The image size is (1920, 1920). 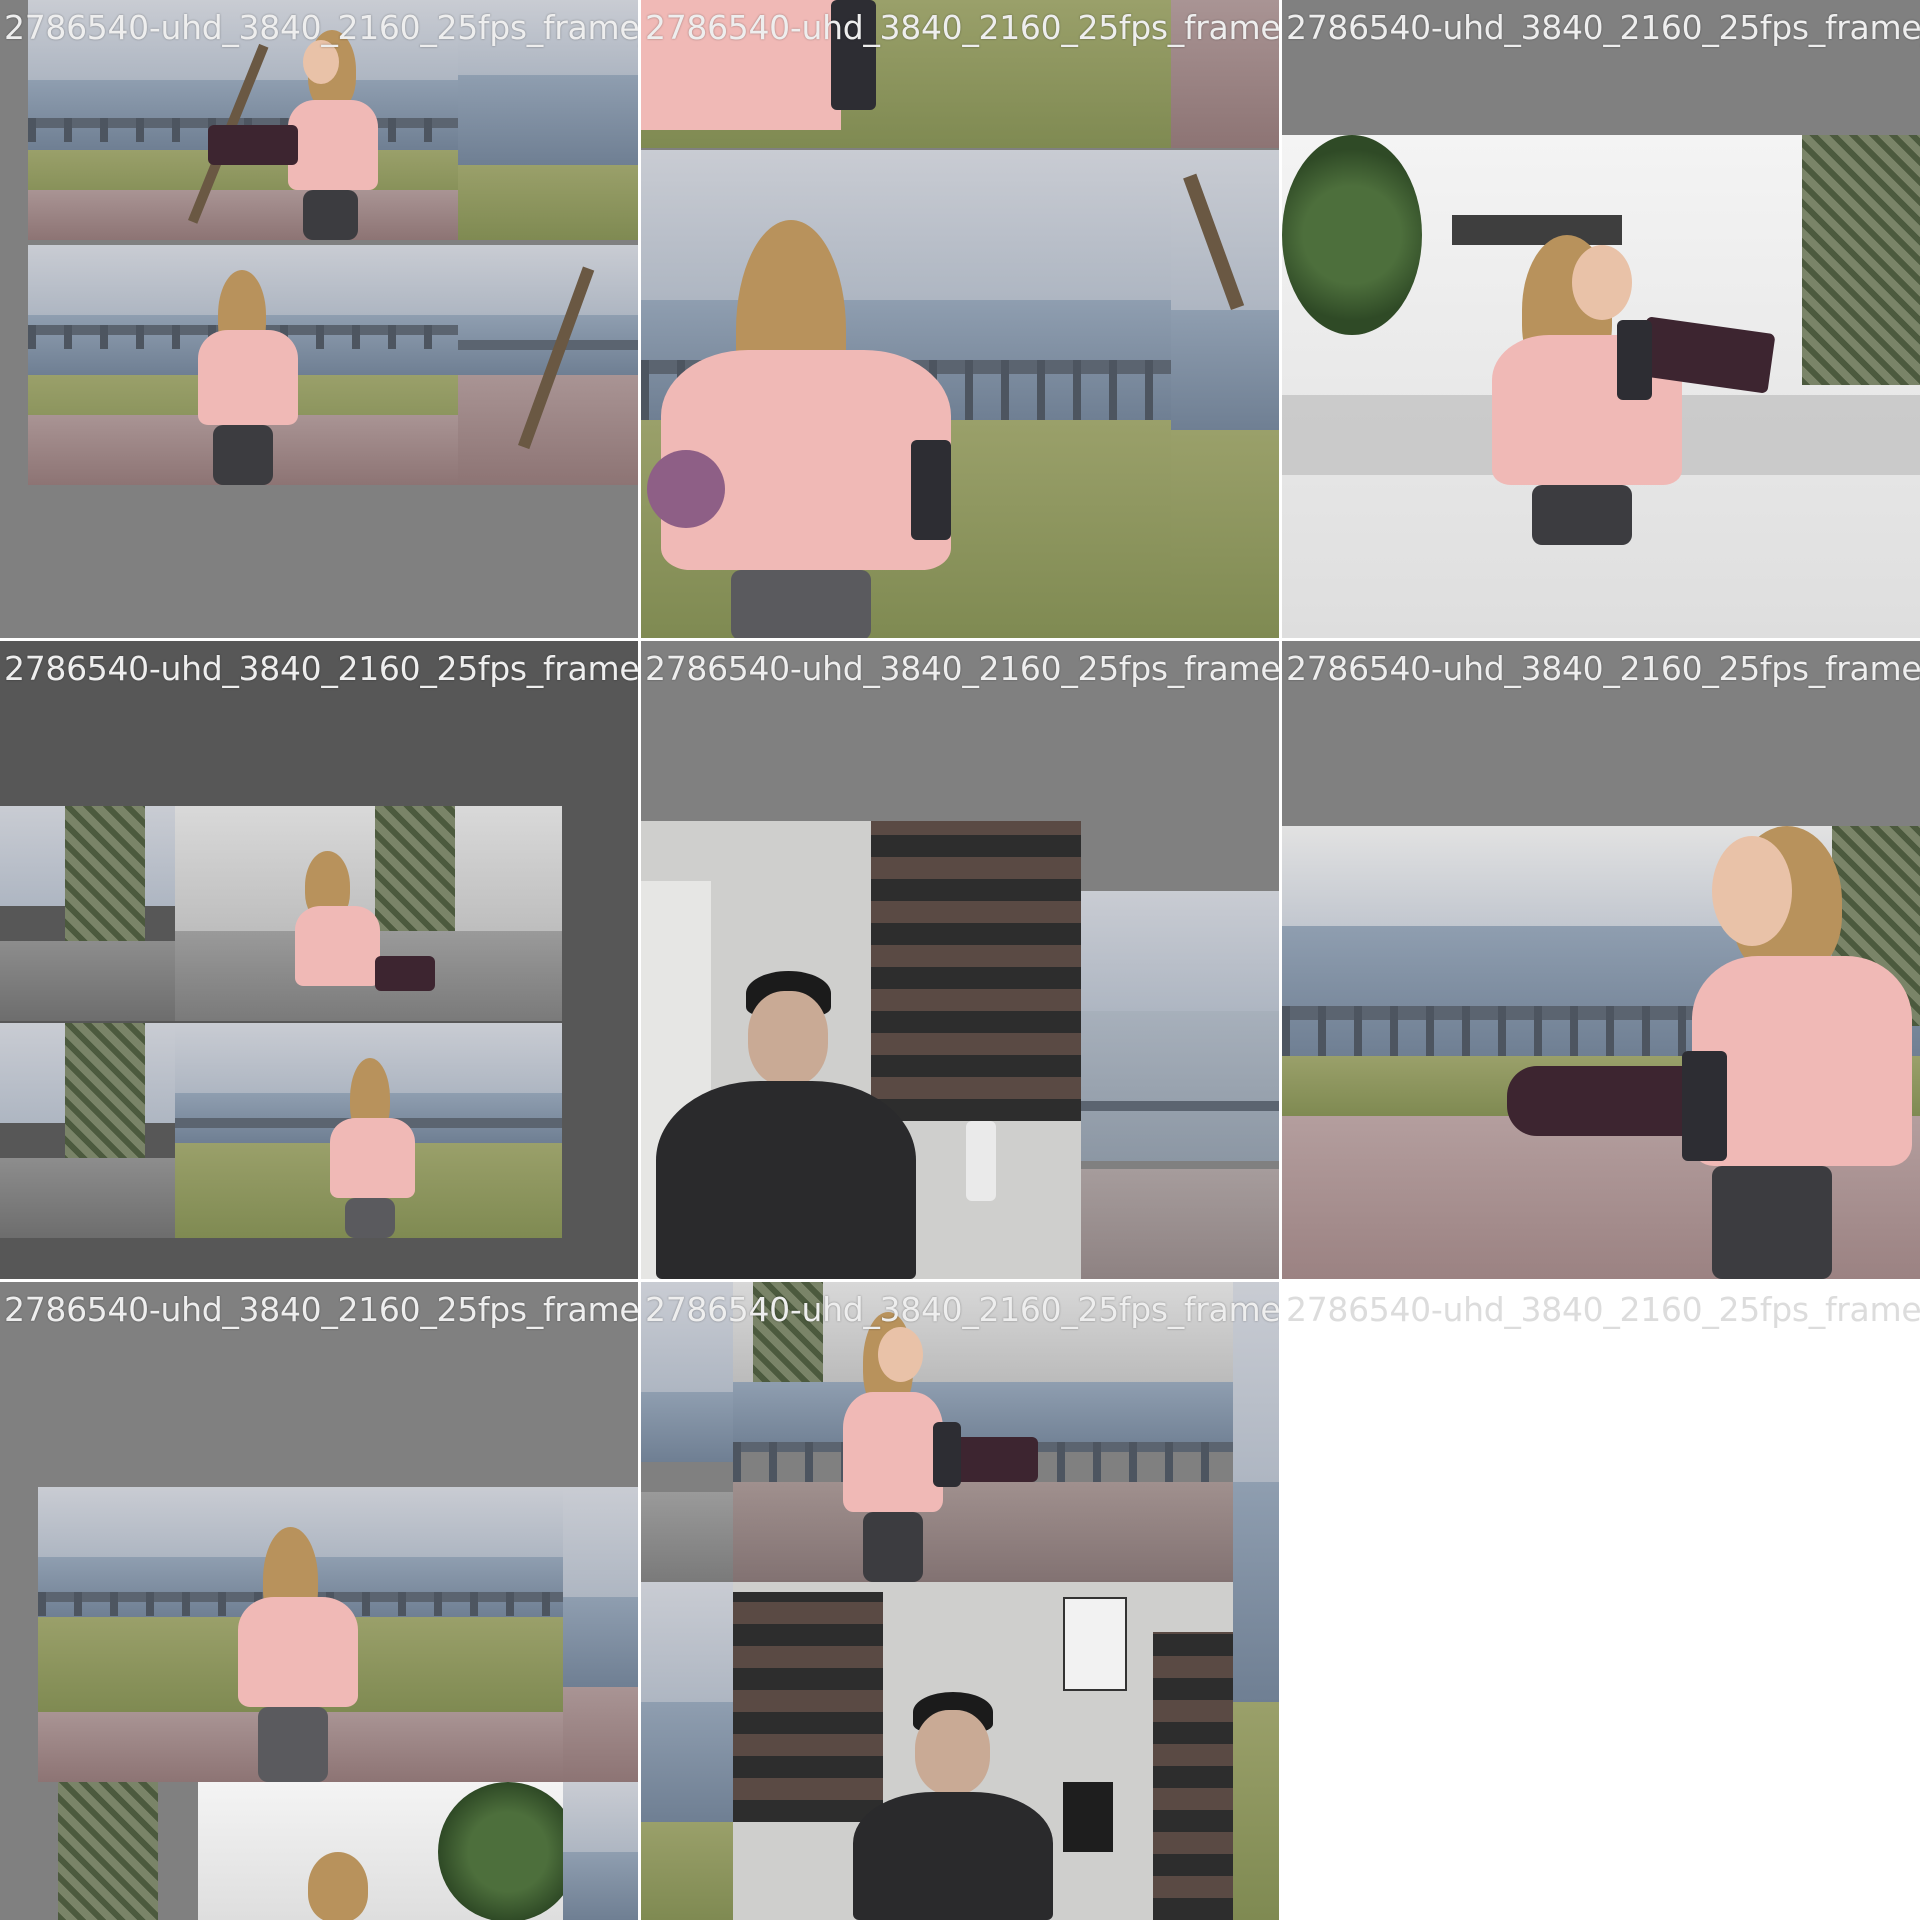 What do you see at coordinates (368, 913) in the screenshot?
I see `photo-woman-pier` at bounding box center [368, 913].